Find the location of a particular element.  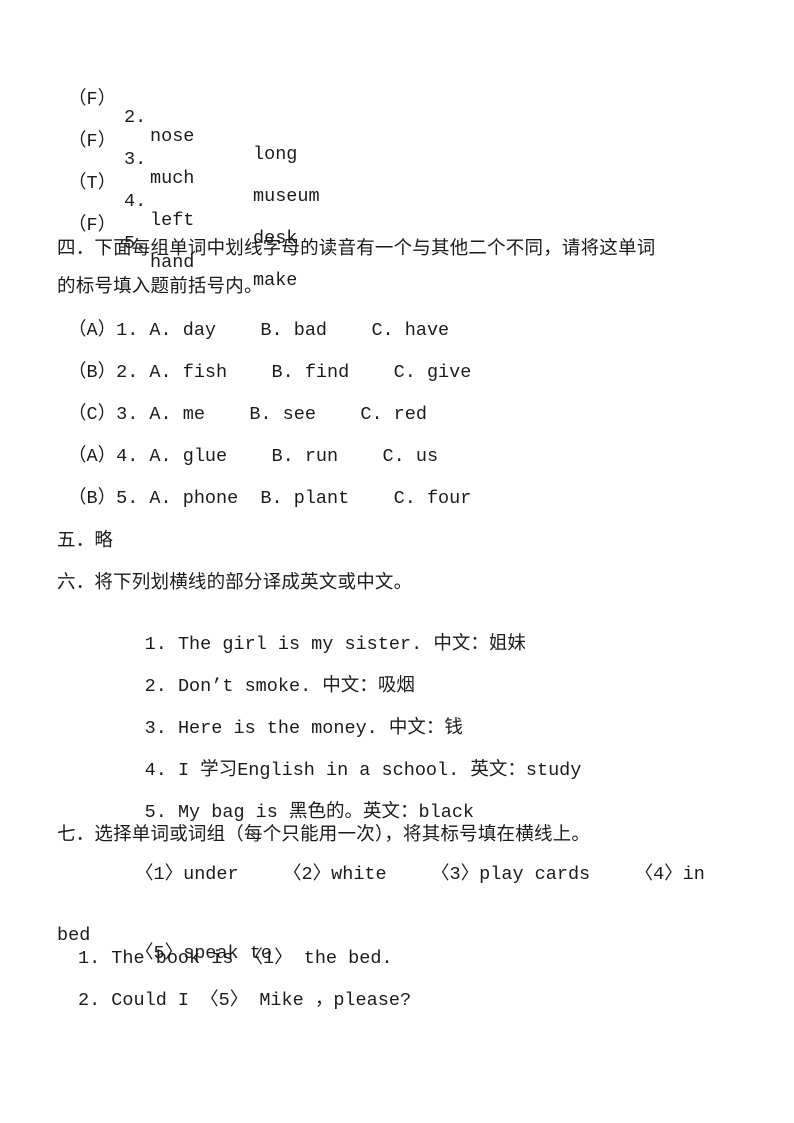

item-answer: study is located at coordinates (553, 770).